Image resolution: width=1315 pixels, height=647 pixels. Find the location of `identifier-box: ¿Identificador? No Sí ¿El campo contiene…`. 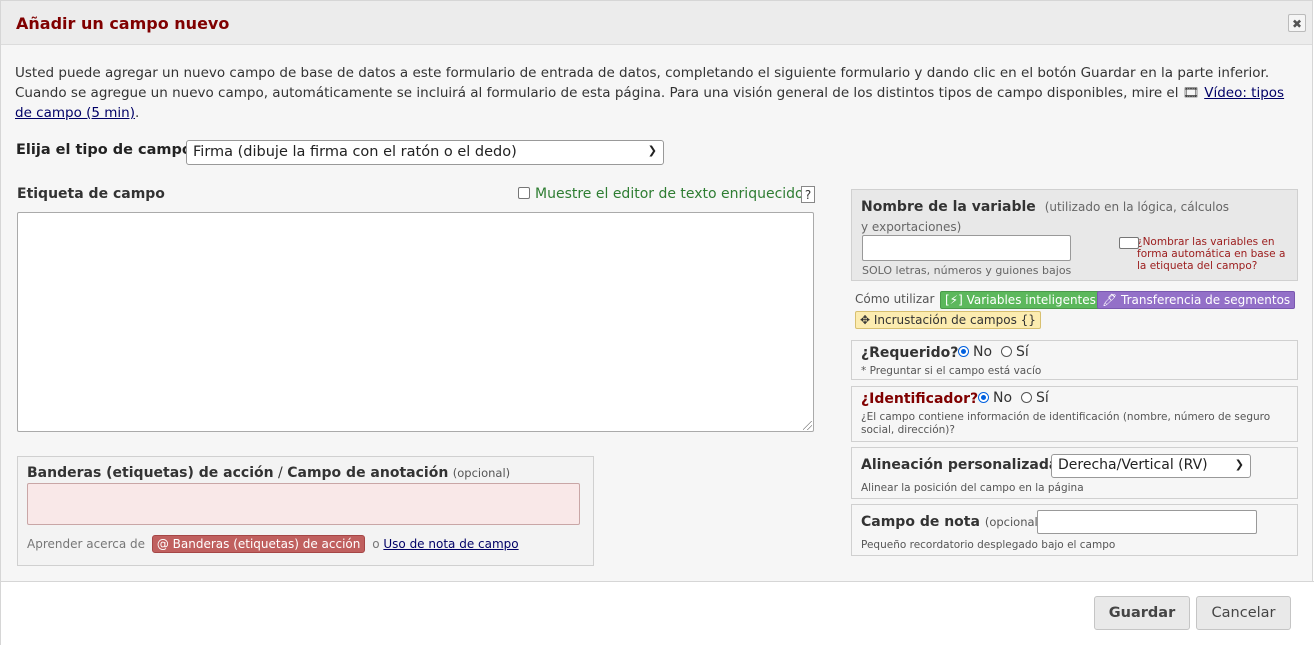

identifier-box: ¿Identificador? No Sí ¿El campo contiene… is located at coordinates (1074, 414).